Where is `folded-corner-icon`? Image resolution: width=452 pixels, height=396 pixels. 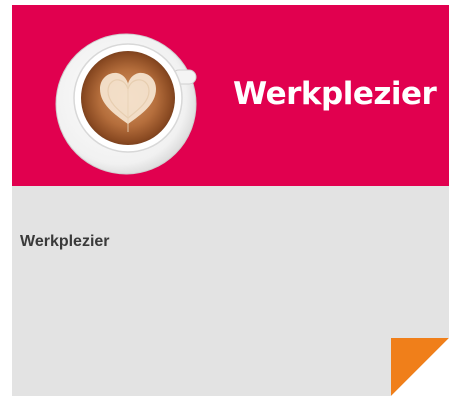
folded-corner-icon is located at coordinates (420, 367).